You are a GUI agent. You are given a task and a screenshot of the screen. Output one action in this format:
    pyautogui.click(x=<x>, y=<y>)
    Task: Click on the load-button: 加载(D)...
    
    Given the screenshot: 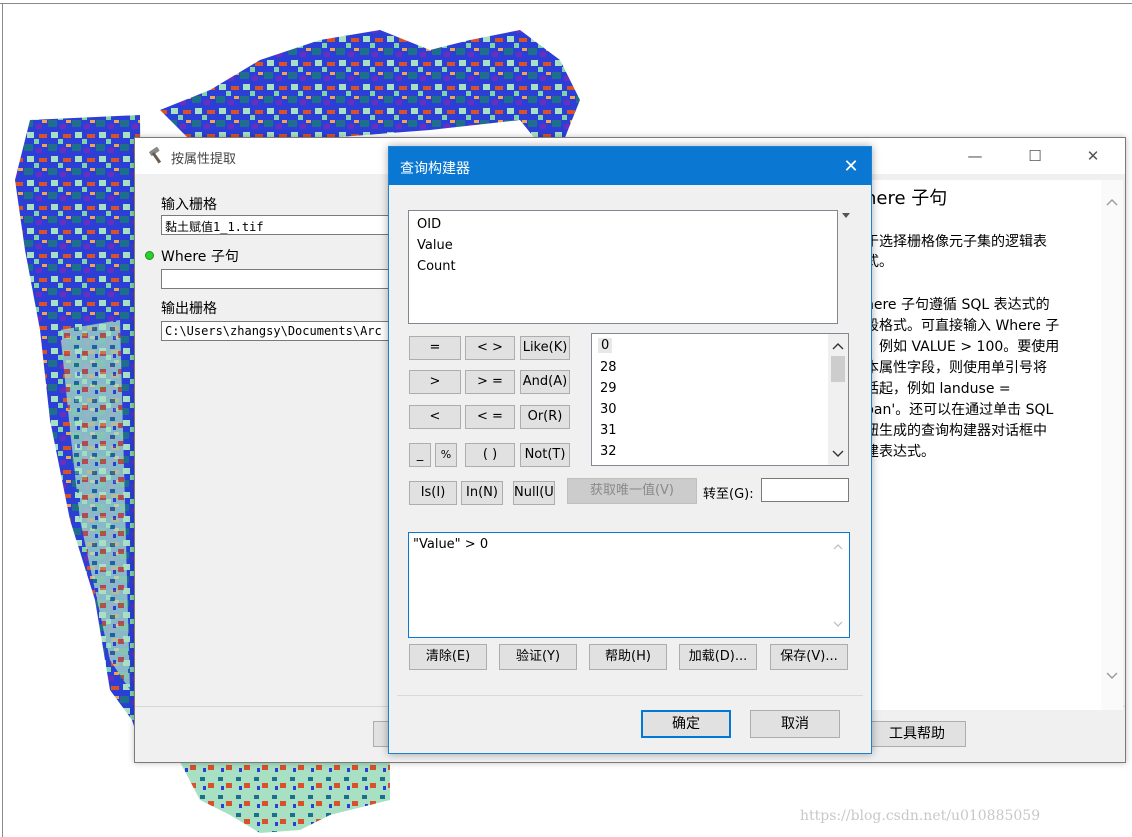 What is the action you would take?
    pyautogui.click(x=718, y=657)
    